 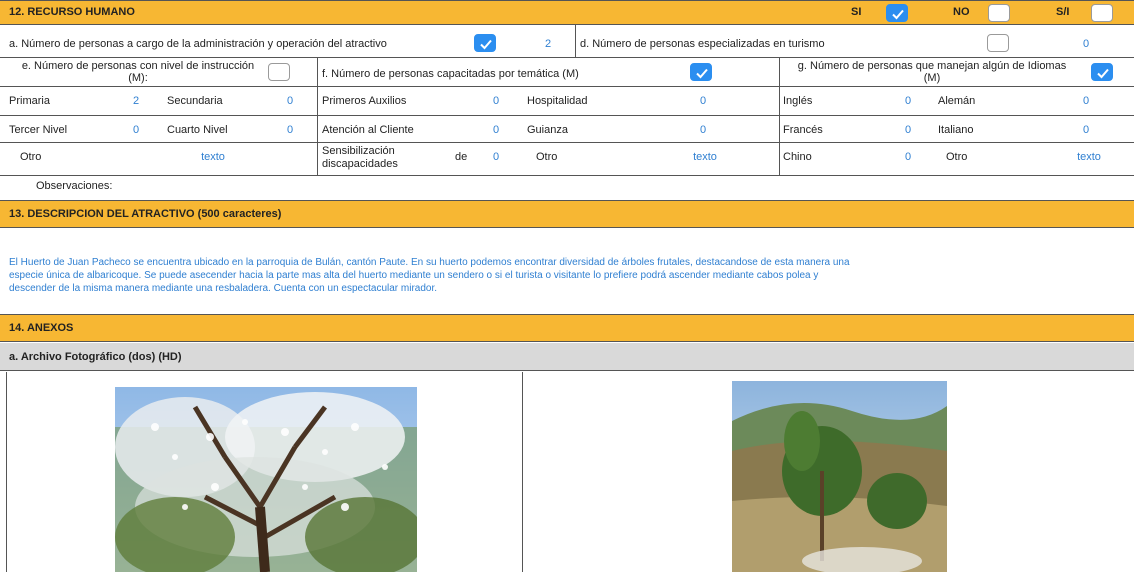 I want to click on no-label: NO, so click(x=961, y=12).